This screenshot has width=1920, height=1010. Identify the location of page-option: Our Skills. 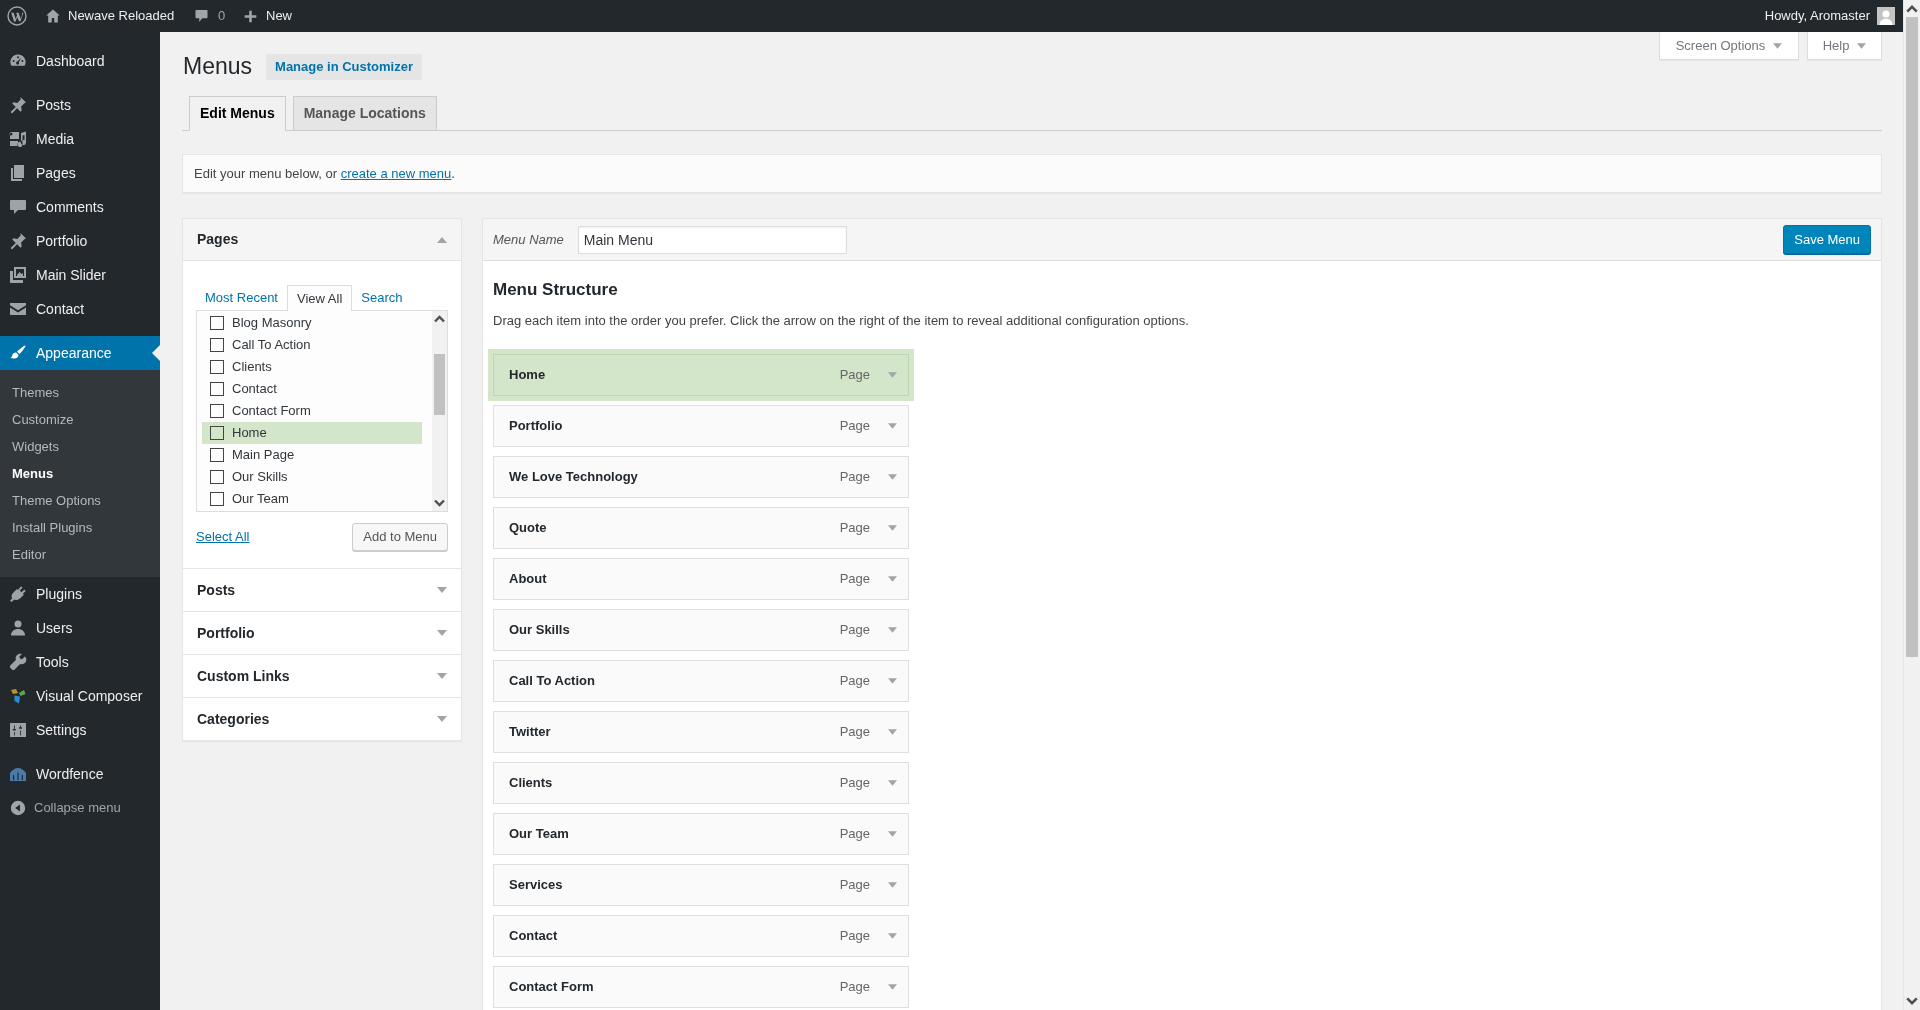
(312, 477).